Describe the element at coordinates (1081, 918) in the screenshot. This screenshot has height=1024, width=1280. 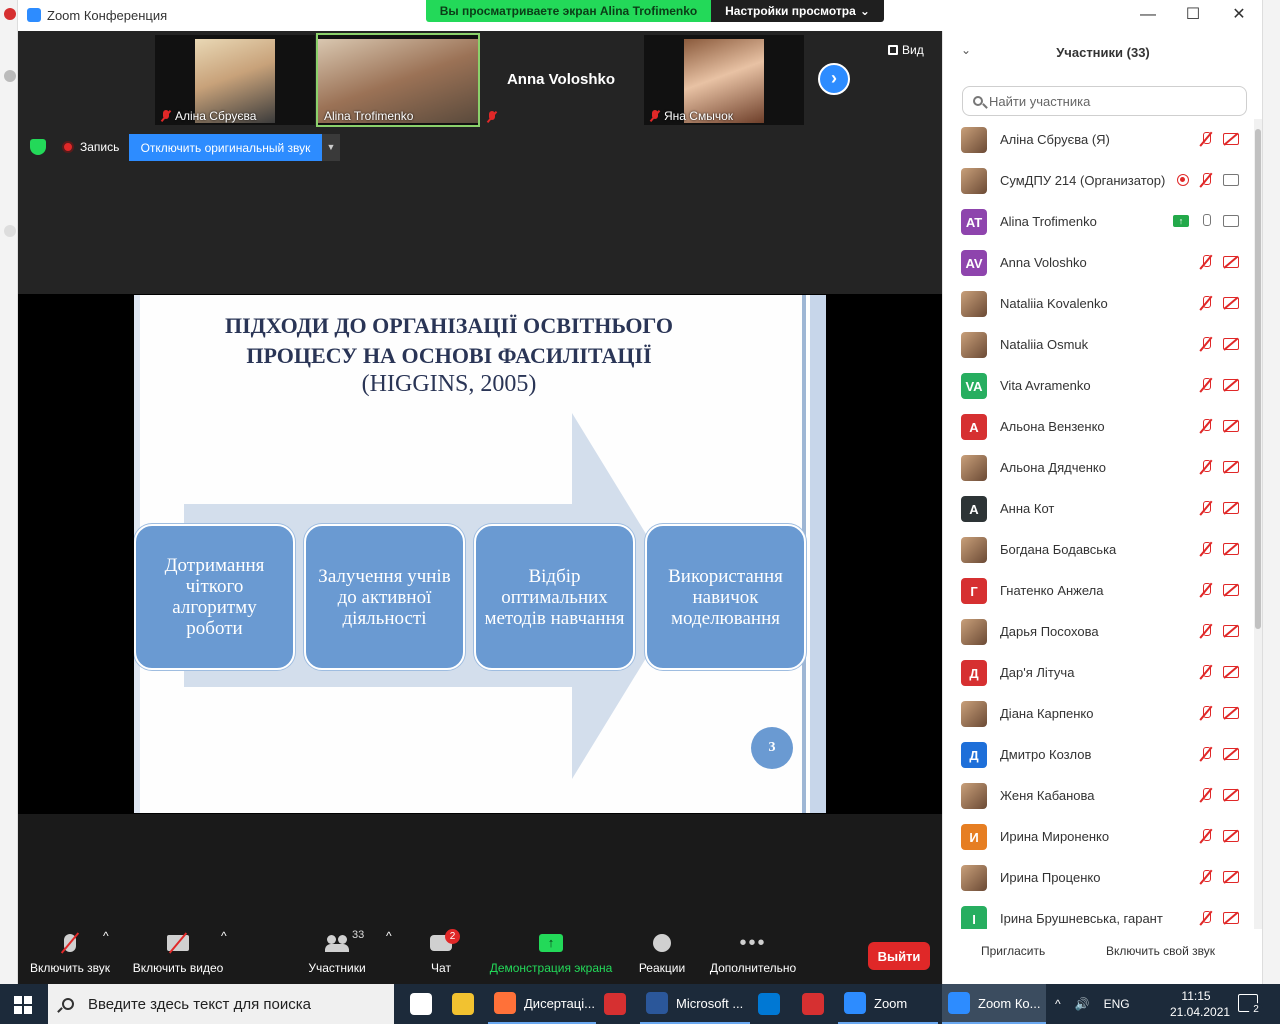
I see `participant-name: Ірина Брушневська, гарант` at that location.